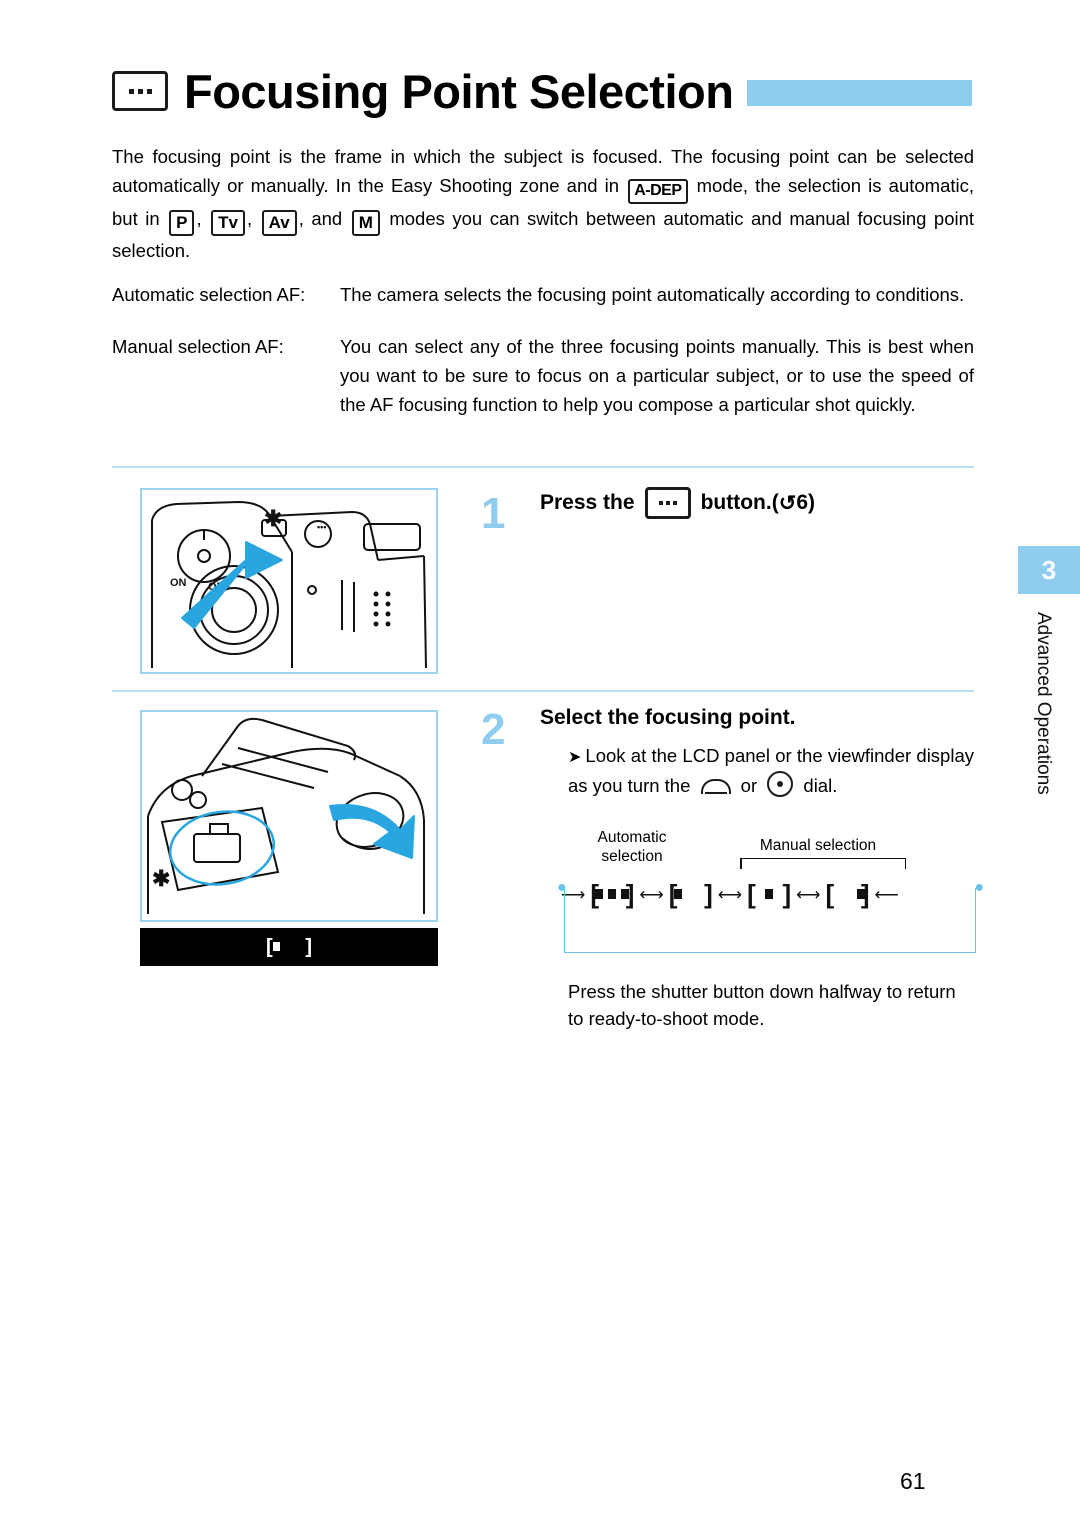 This screenshot has height=1533, width=1080. Describe the element at coordinates (715, 786) in the screenshot. I see `main-dial-icon` at that location.